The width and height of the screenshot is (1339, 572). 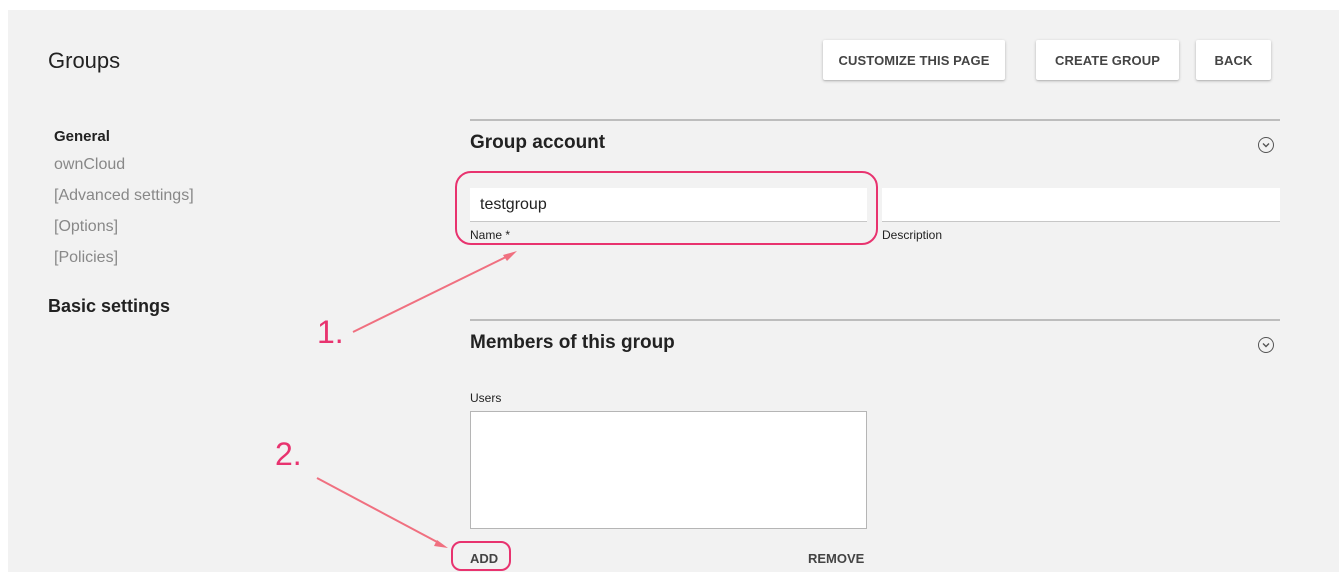 What do you see at coordinates (416, 399) in the screenshot?
I see `annotation-arrows` at bounding box center [416, 399].